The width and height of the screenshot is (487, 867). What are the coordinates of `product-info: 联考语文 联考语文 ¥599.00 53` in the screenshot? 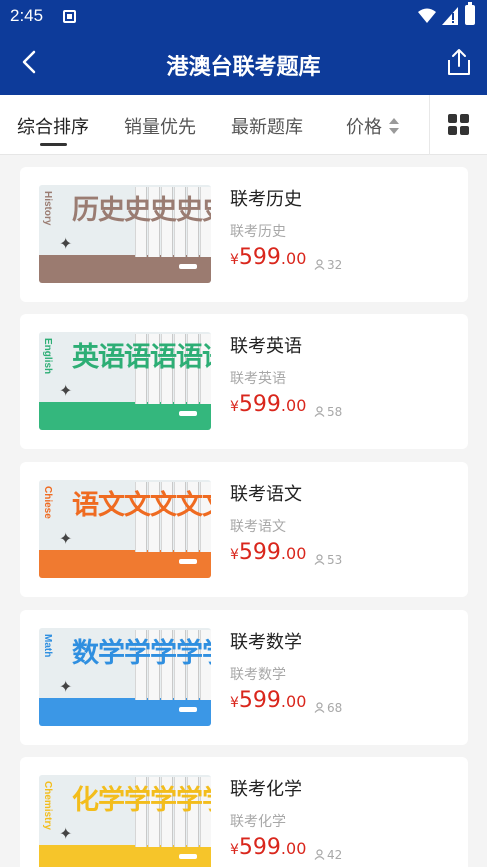 It's located at (286, 523).